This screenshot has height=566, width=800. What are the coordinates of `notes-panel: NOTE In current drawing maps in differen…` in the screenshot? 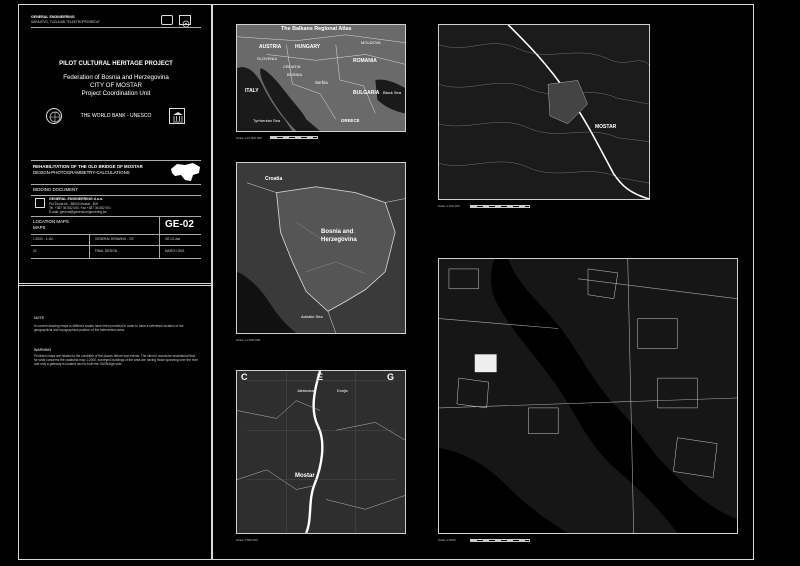 It's located at (115, 421).